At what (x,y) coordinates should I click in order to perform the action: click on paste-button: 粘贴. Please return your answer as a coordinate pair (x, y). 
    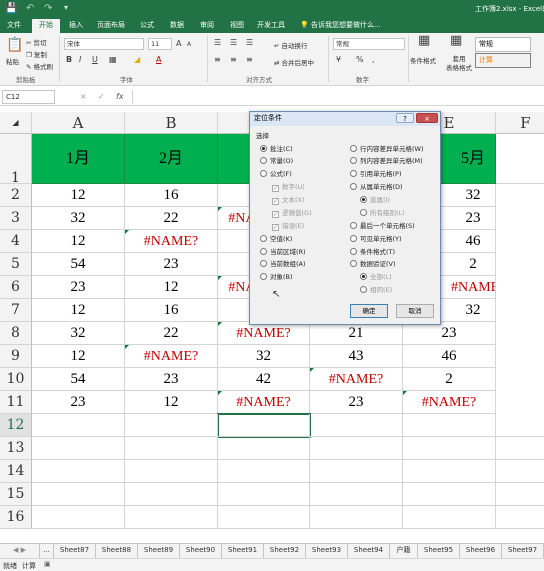
    Looking at the image, I should click on (12, 61).